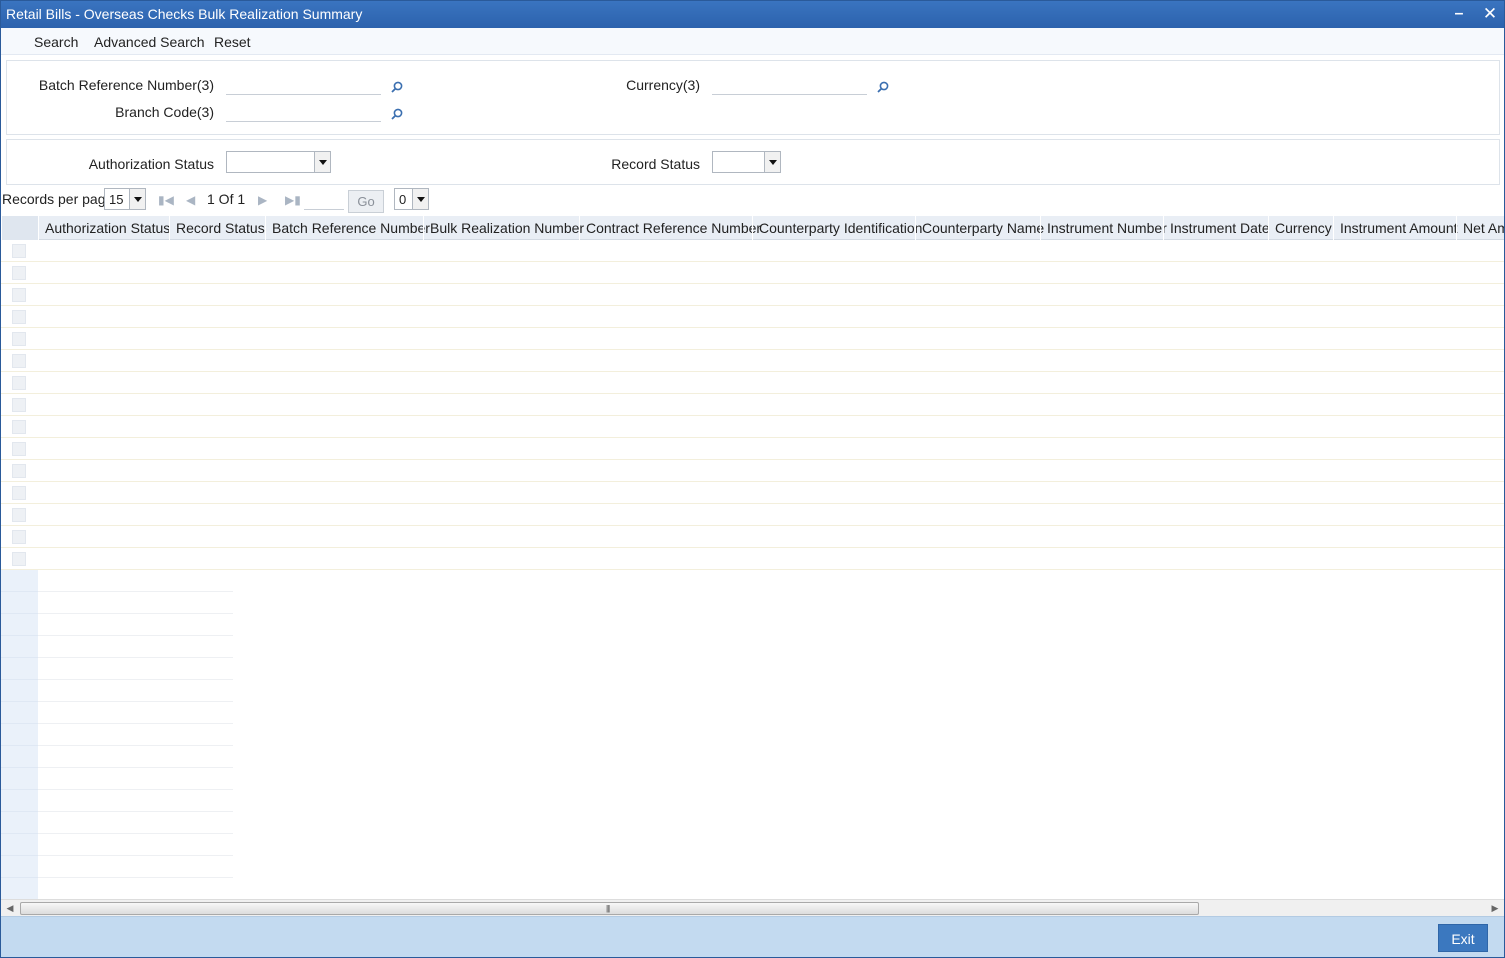 The image size is (1505, 958). What do you see at coordinates (1480, 228) in the screenshot?
I see `column-header: Net Am` at bounding box center [1480, 228].